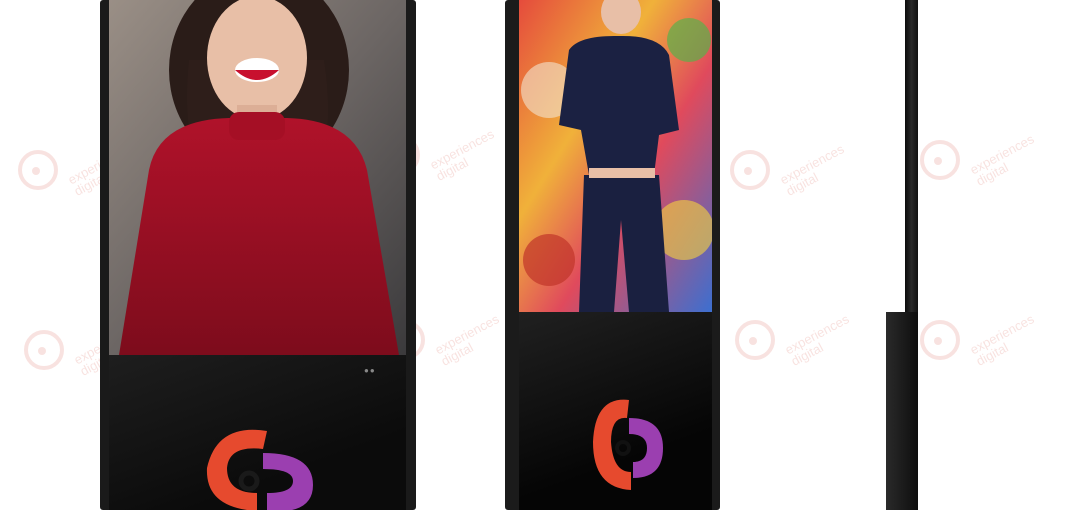 This screenshot has width=1070, height=510. What do you see at coordinates (370, 370) in the screenshot?
I see `pager-dots: ●●` at bounding box center [370, 370].